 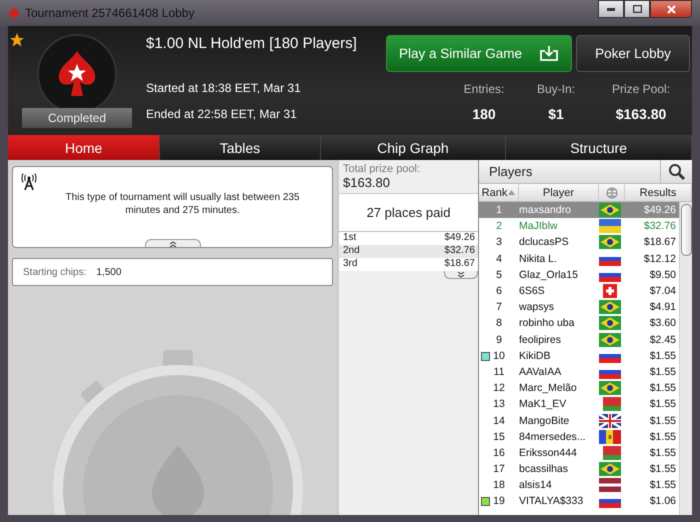 What do you see at coordinates (599, 147) in the screenshot?
I see `tab: Structure` at bounding box center [599, 147].